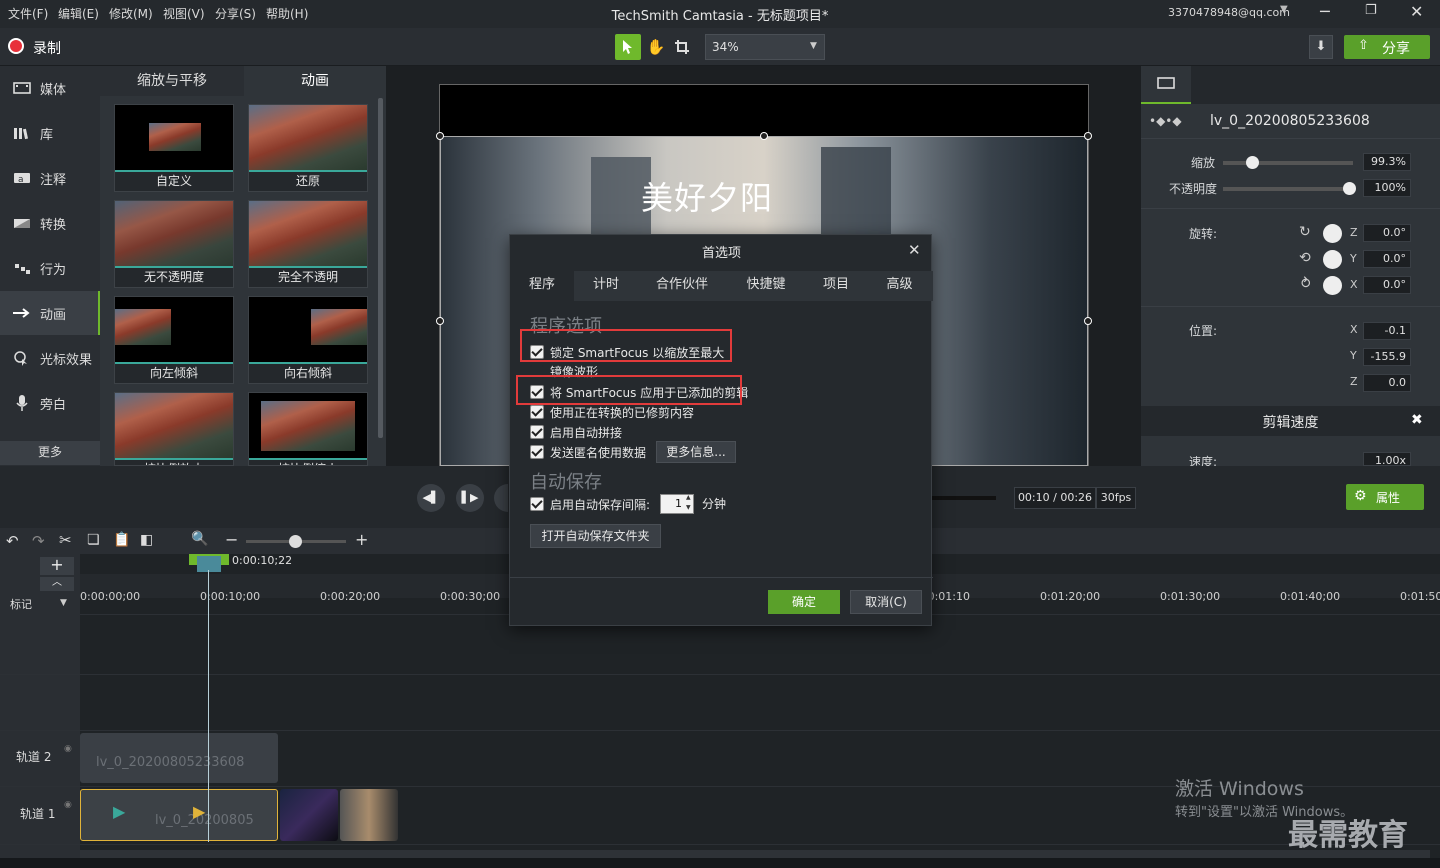 This screenshot has height=868, width=1440. What do you see at coordinates (836, 286) in the screenshot?
I see `tab-project: 项目` at bounding box center [836, 286].